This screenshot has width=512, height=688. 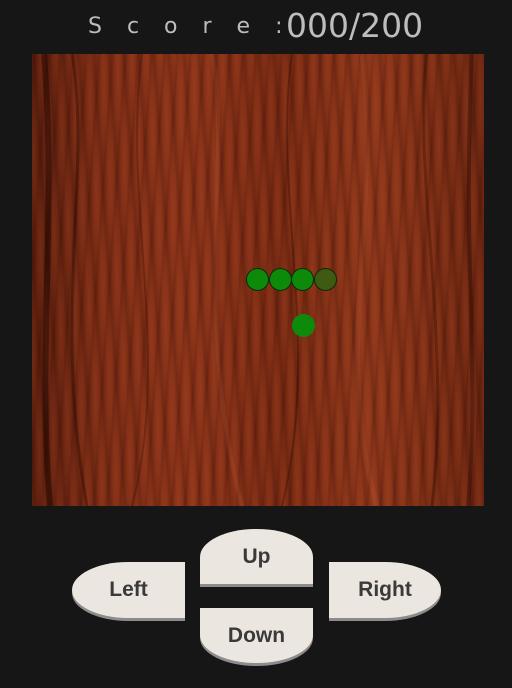 I want to click on right-button-label: Right, so click(x=385, y=589).